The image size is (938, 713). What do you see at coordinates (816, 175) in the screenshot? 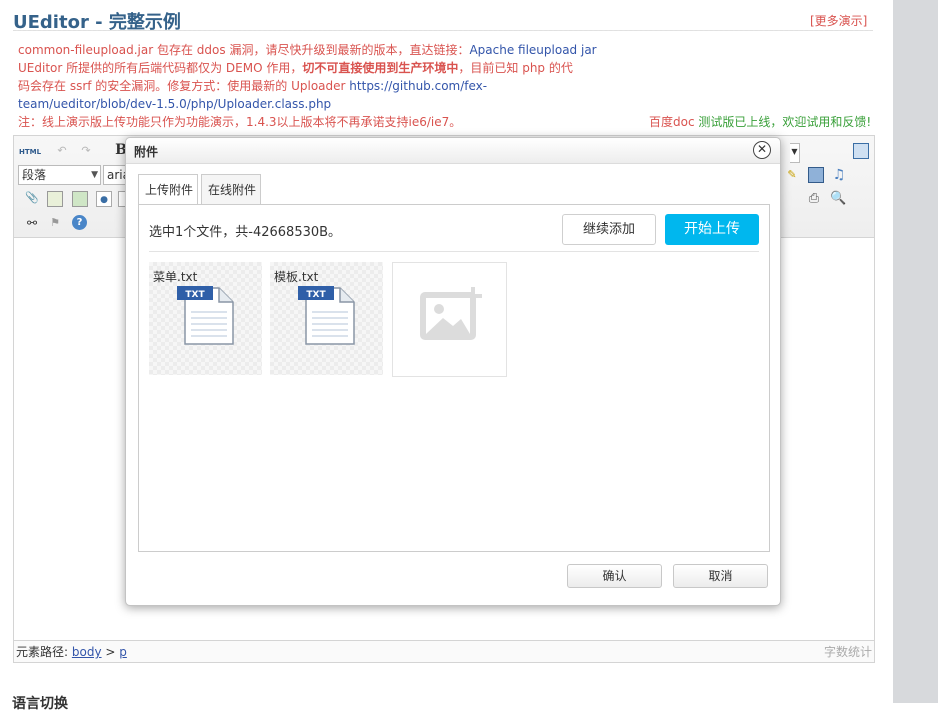
I see `video-icon` at bounding box center [816, 175].